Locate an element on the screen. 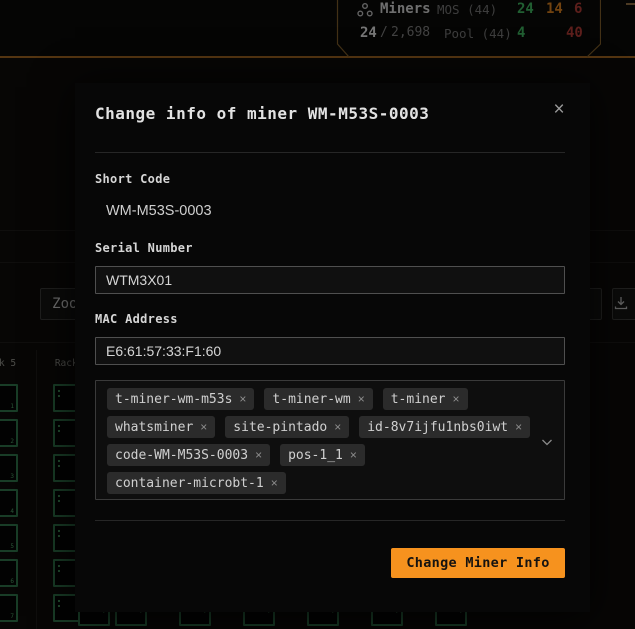  short-code-value: WM-M53S-0003 is located at coordinates (159, 211).